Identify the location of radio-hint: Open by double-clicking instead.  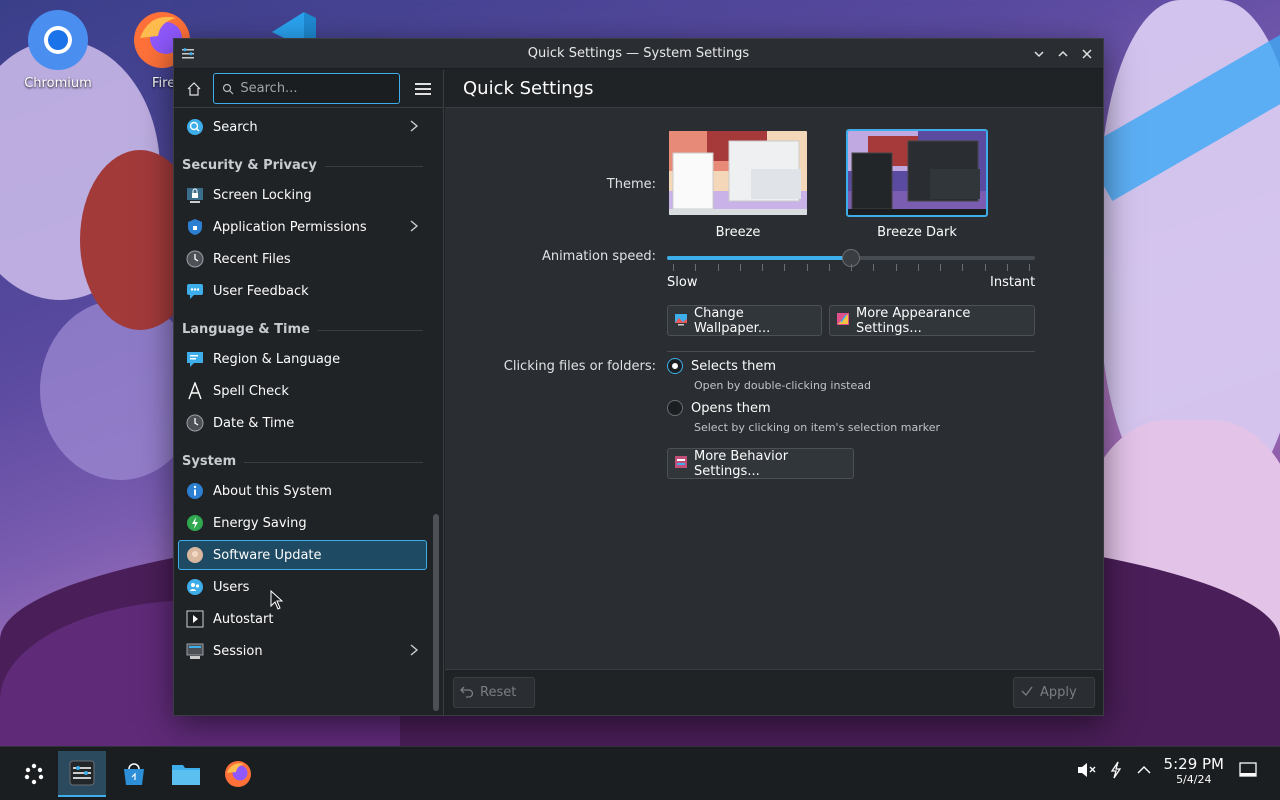
(782, 385).